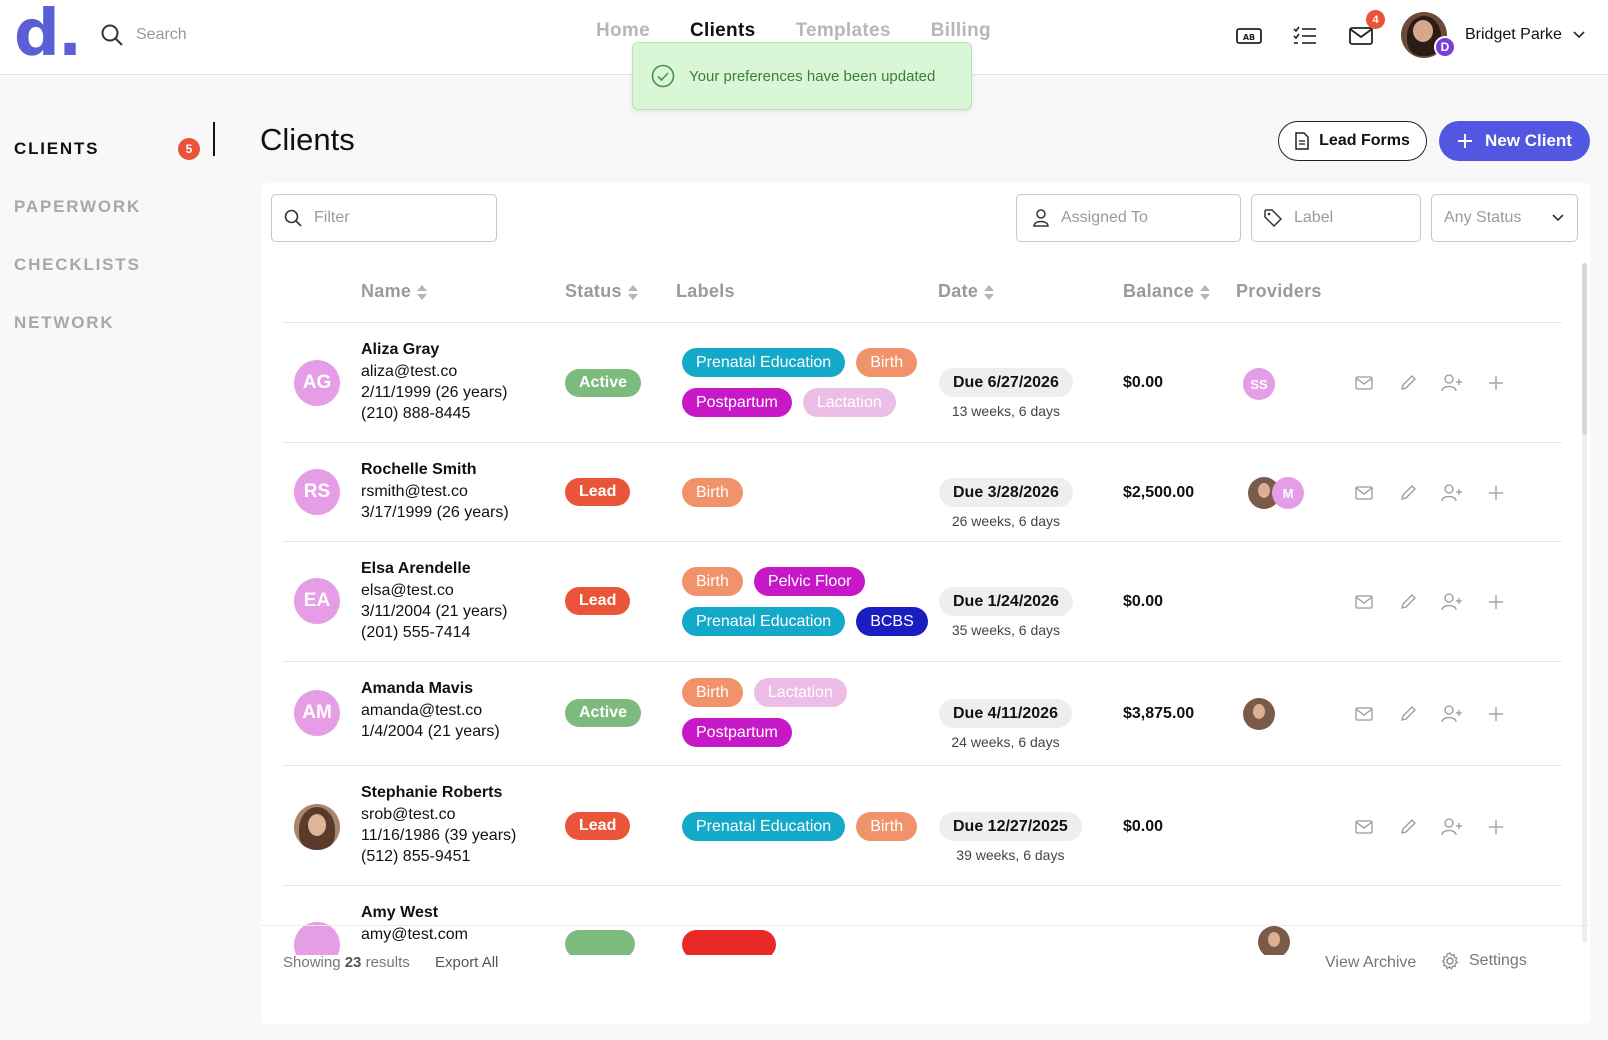  I want to click on nav-home: Home, so click(623, 31).